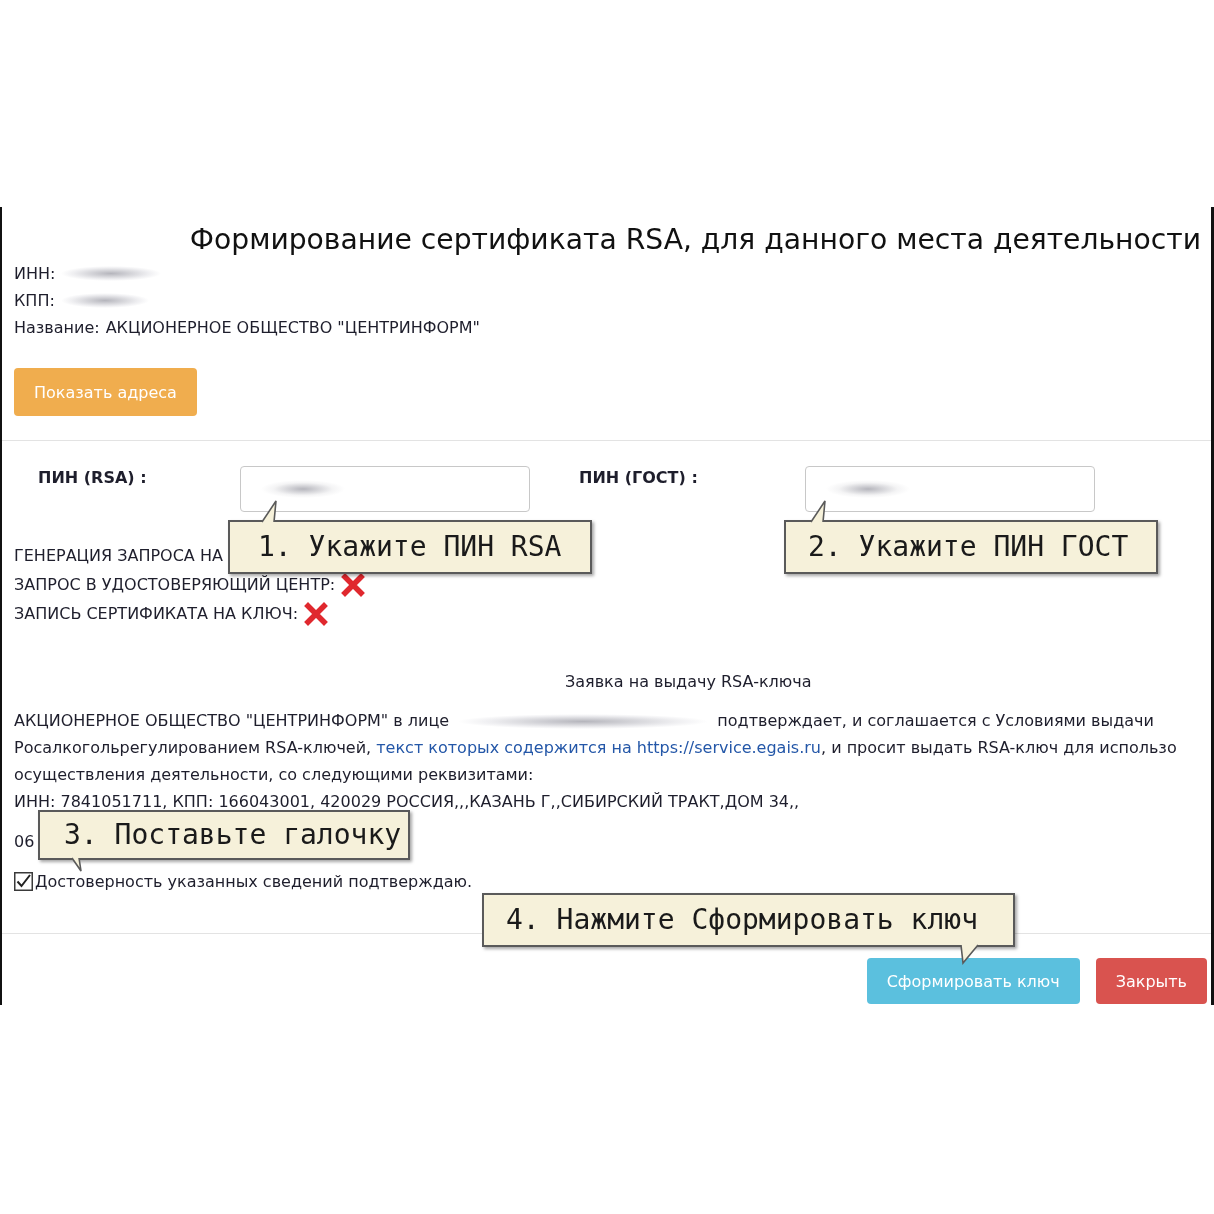 Image resolution: width=1214 pixels, height=1214 pixels. I want to click on checkbox, so click(23, 881).